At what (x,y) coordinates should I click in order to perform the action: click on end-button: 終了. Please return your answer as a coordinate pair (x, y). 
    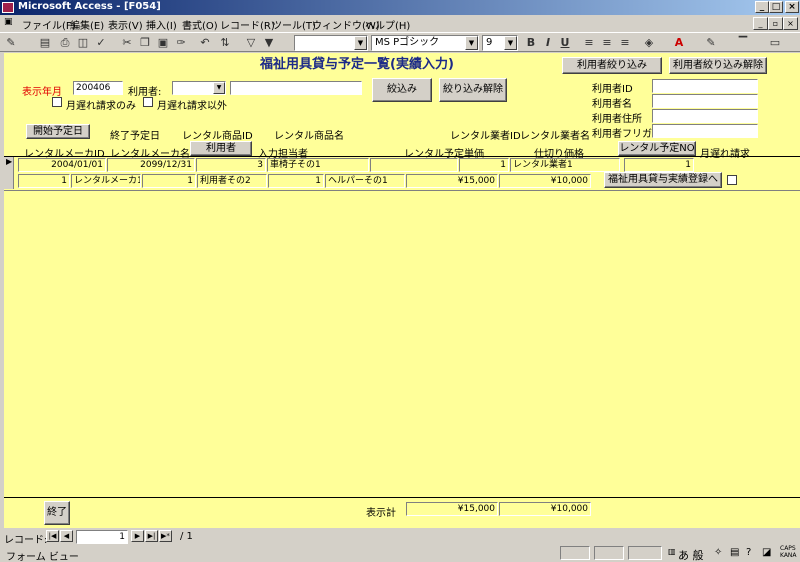
    Looking at the image, I should click on (57, 513).